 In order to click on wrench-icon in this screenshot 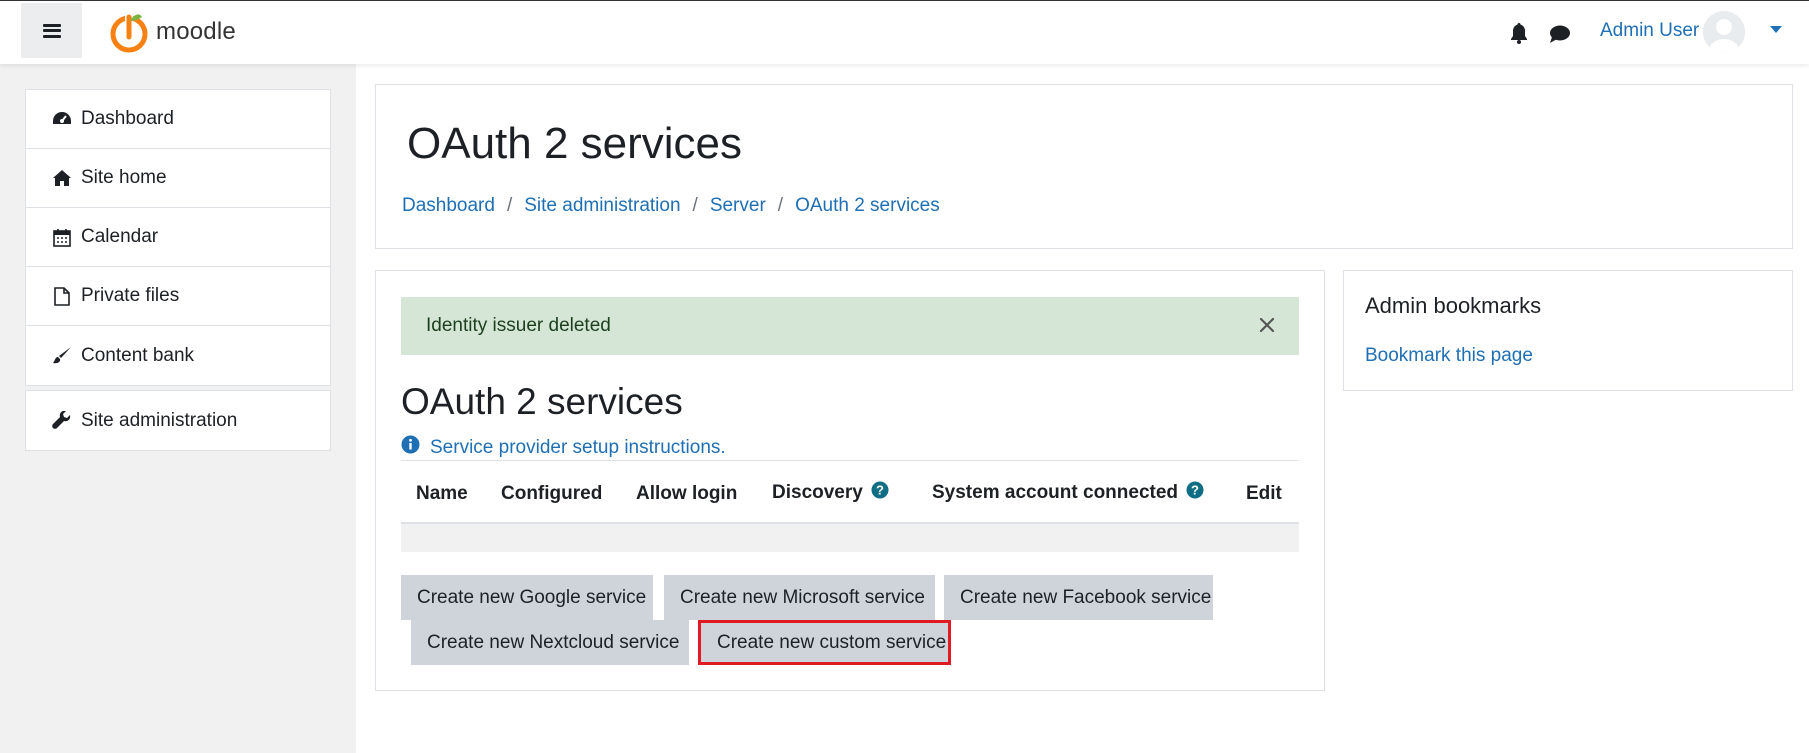, I will do `click(62, 421)`.